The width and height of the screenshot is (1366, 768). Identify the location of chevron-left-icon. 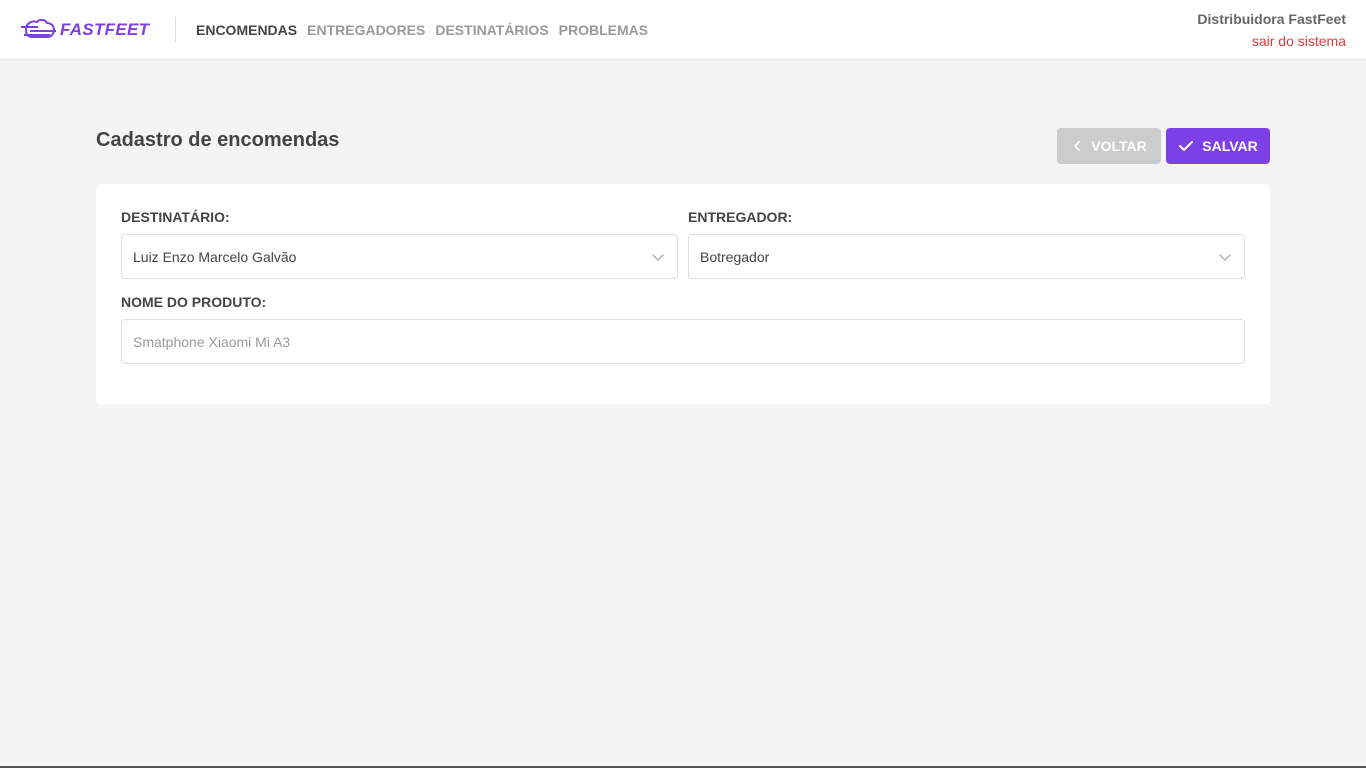
(1077, 146).